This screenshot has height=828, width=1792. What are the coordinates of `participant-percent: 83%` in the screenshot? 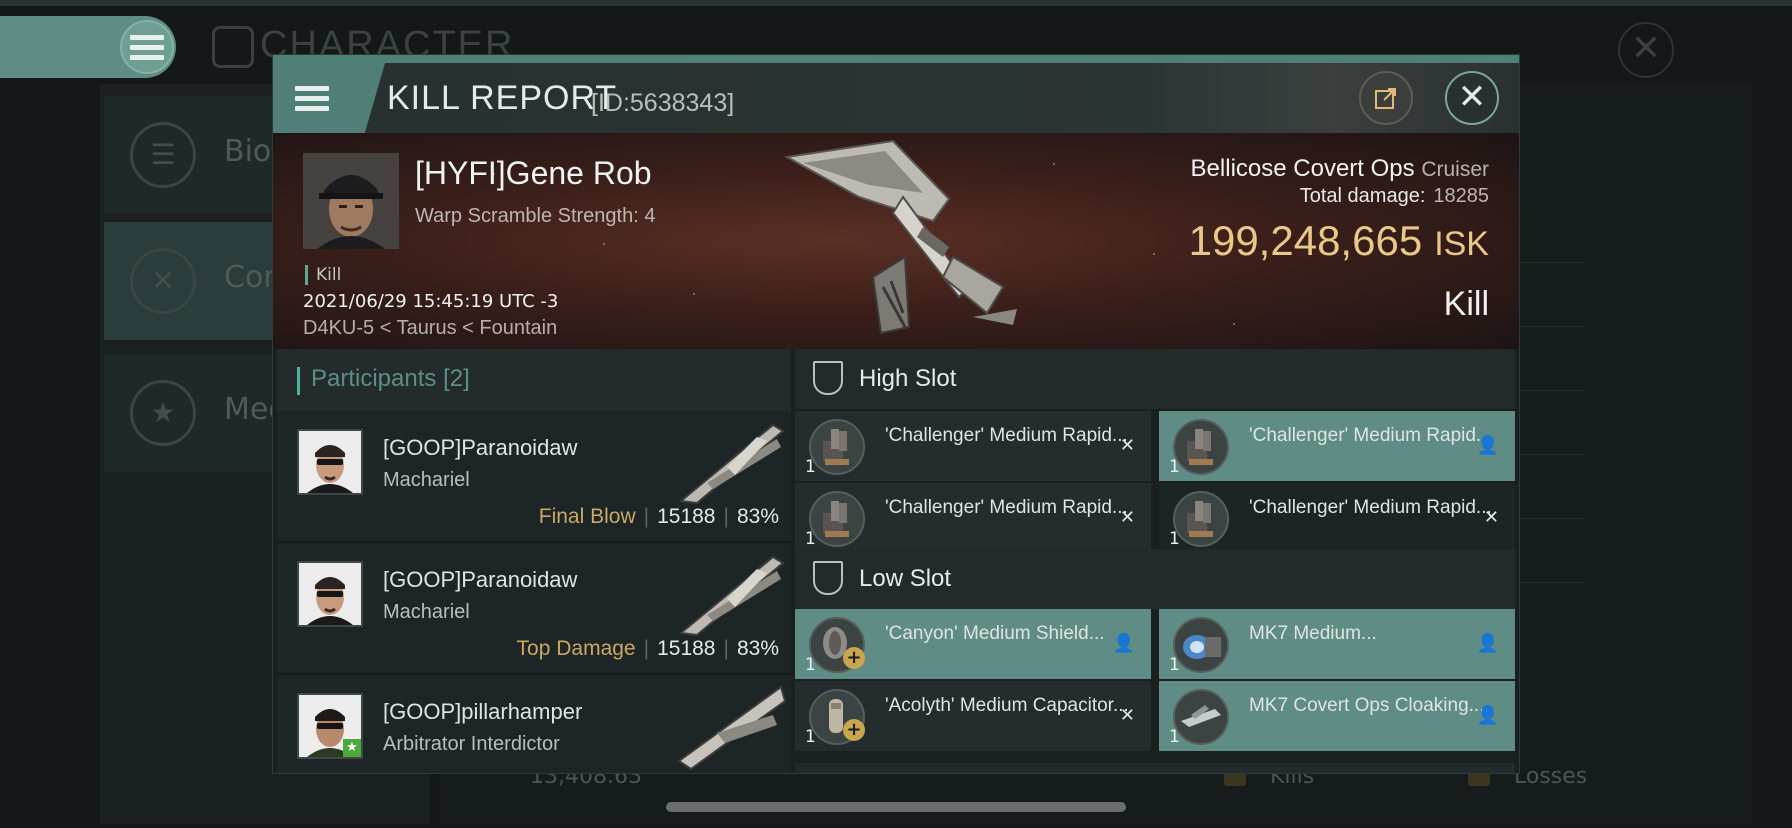 It's located at (757, 516).